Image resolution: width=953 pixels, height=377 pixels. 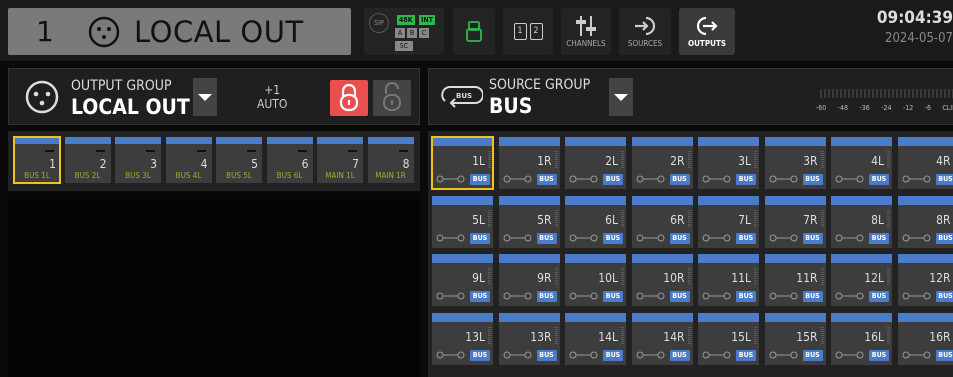 I want to click on source-tile-14l: 14L BUS, so click(x=595, y=338).